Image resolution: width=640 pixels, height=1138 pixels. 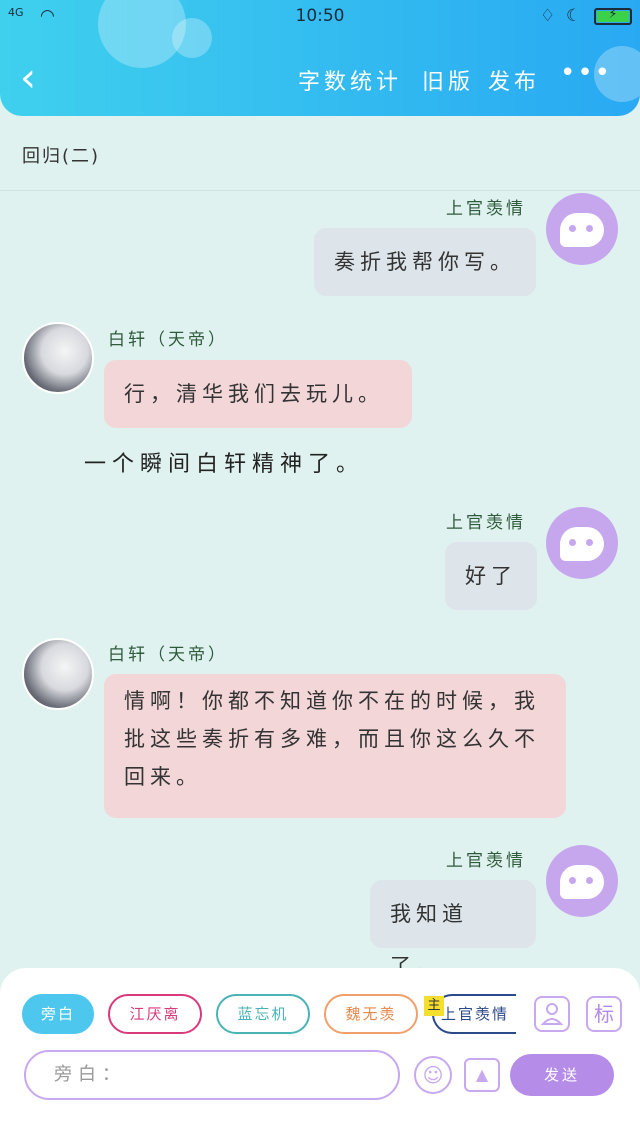 I want to click on chat-bubble: 我知道了。, so click(x=453, y=929).